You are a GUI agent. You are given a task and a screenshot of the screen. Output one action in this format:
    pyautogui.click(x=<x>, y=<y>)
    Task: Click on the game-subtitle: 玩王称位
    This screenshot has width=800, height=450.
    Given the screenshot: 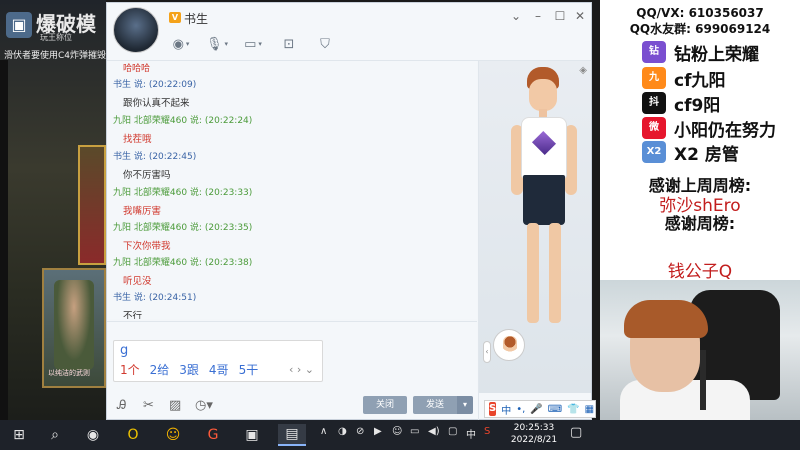 What is the action you would take?
    pyautogui.click(x=56, y=37)
    